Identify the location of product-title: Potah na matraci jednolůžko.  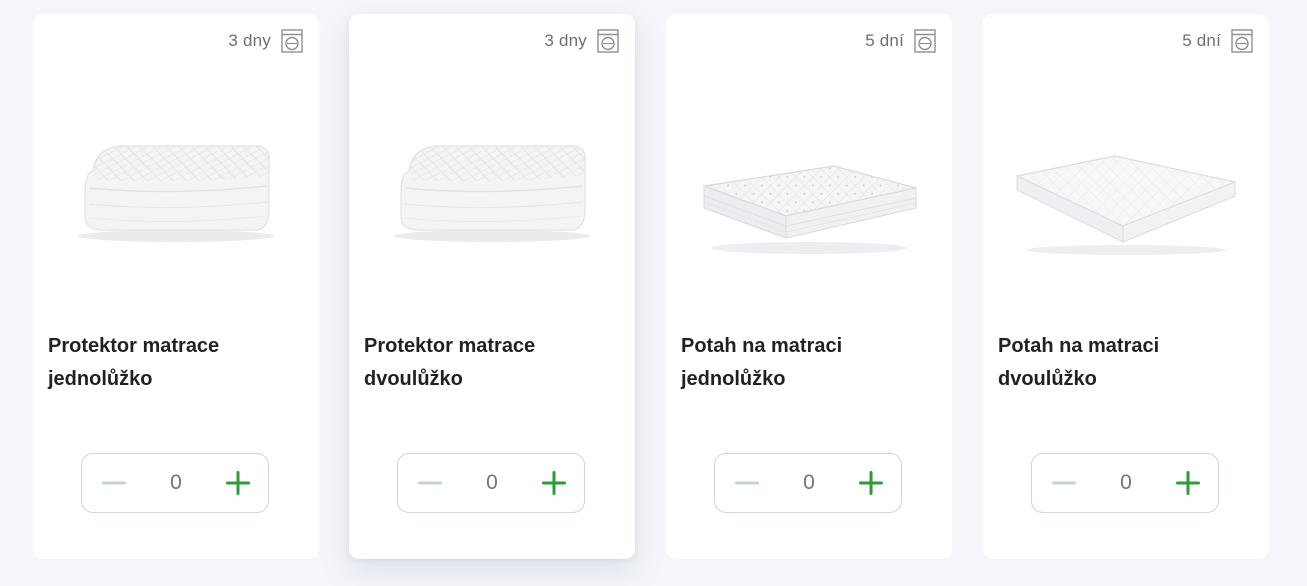
(806, 363).